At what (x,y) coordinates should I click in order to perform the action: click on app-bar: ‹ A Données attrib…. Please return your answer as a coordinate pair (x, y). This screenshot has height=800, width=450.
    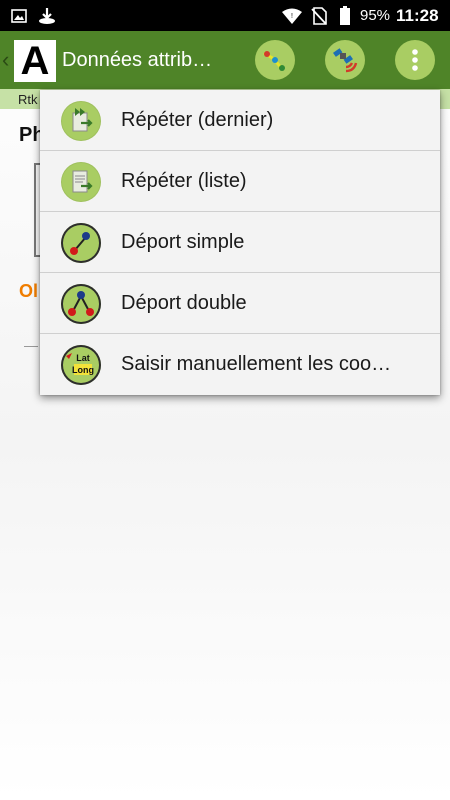
    Looking at the image, I should click on (225, 60).